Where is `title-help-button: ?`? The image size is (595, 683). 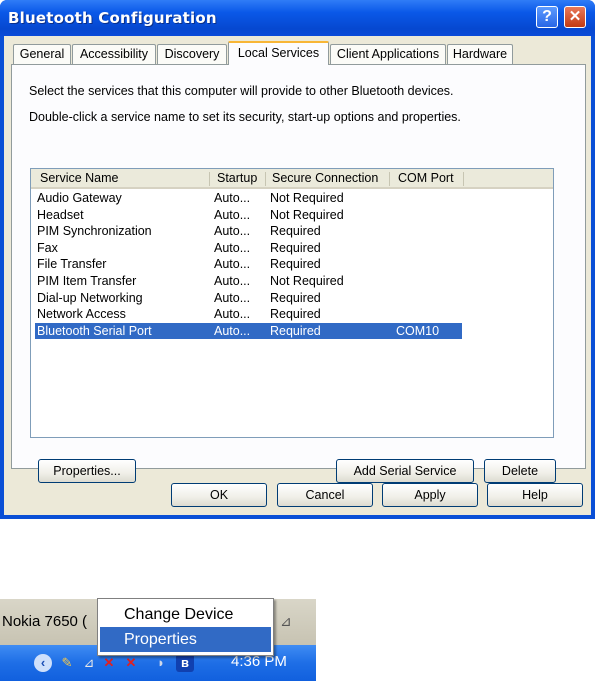 title-help-button: ? is located at coordinates (547, 17).